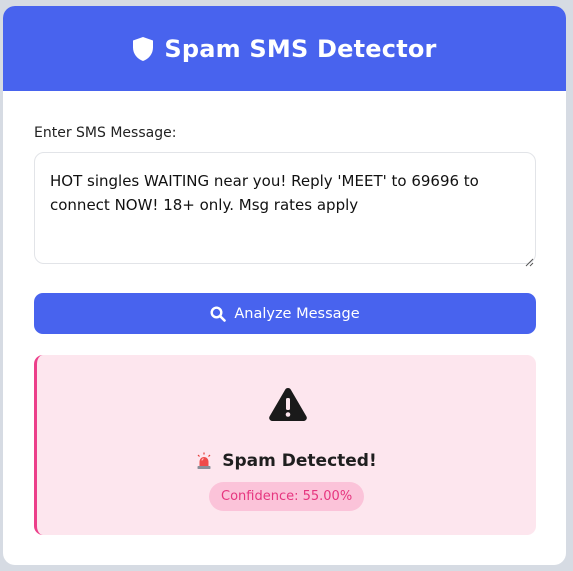  What do you see at coordinates (299, 461) in the screenshot?
I see `result-title: Spam Detected!` at bounding box center [299, 461].